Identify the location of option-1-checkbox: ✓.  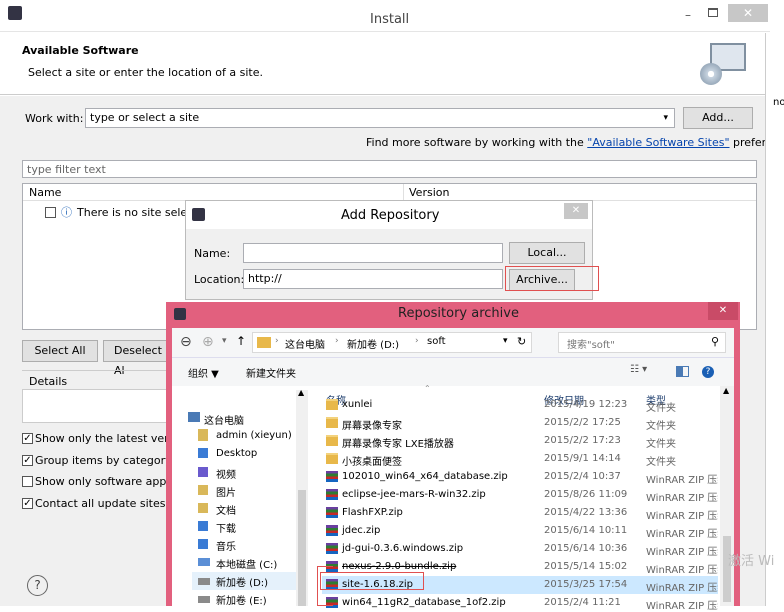
(27, 438).